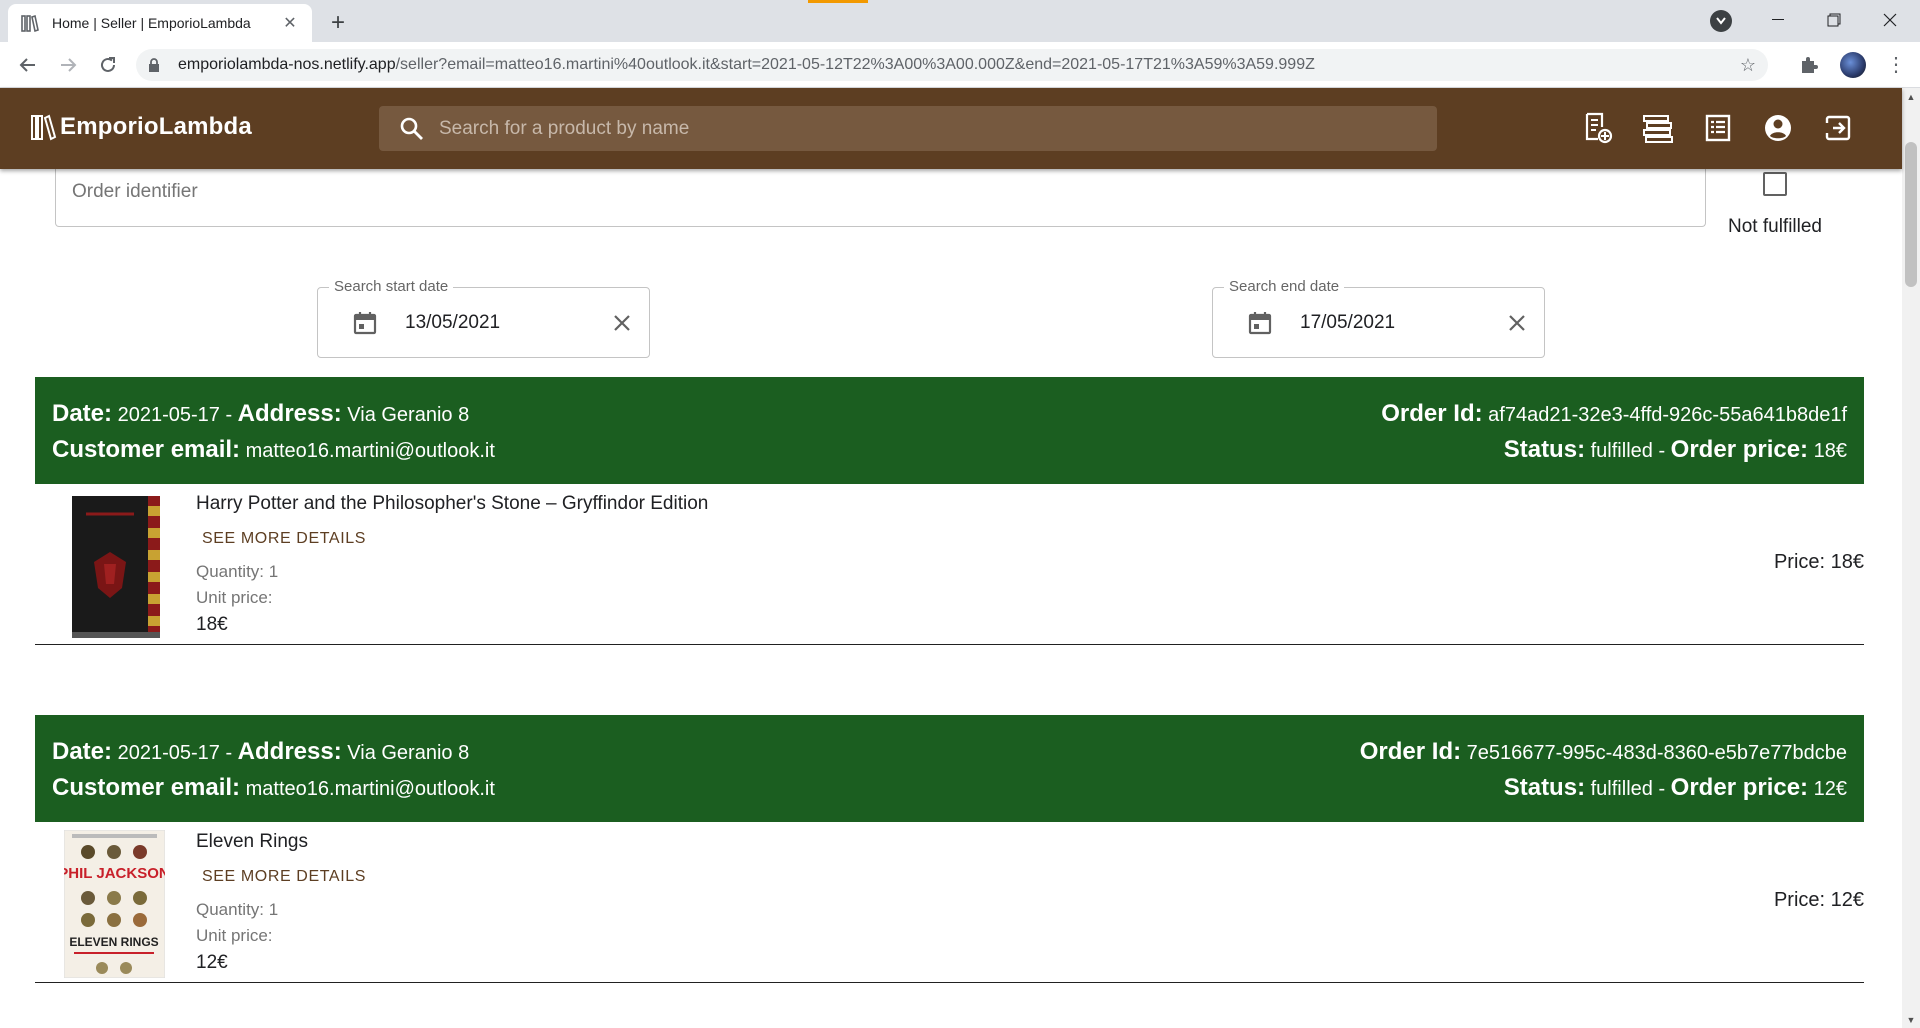  What do you see at coordinates (1517, 323) in the screenshot?
I see `clear-end-date-icon` at bounding box center [1517, 323].